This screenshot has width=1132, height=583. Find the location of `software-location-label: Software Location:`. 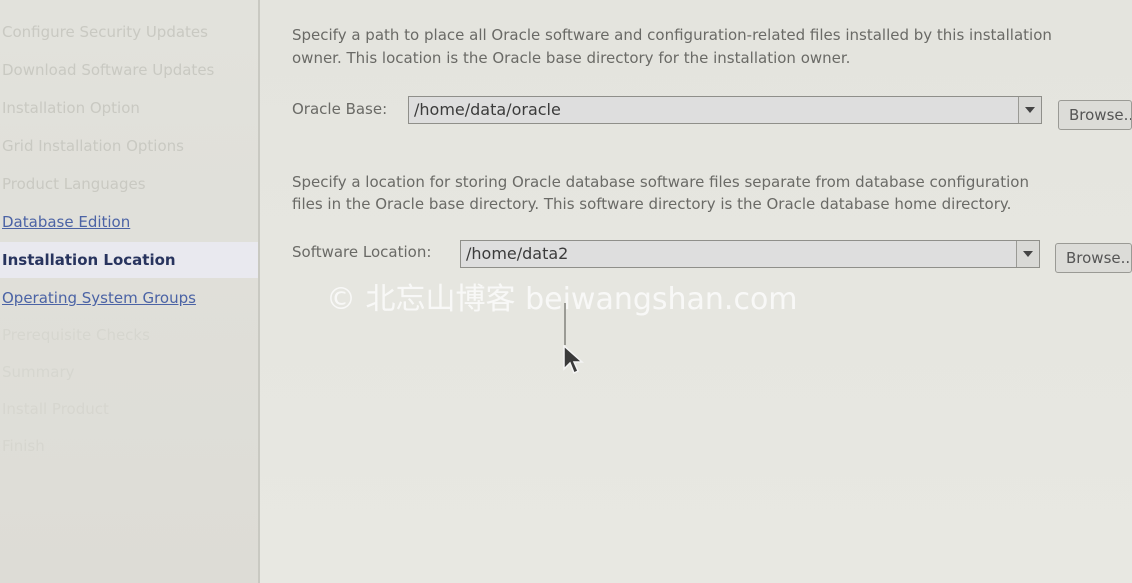

software-location-label: Software Location: is located at coordinates (362, 252).